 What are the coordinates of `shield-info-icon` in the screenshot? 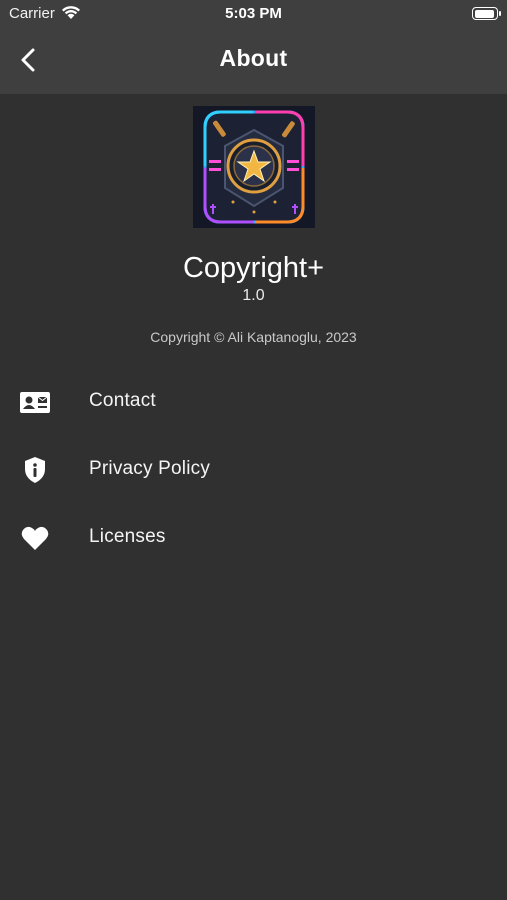 It's located at (35, 470).